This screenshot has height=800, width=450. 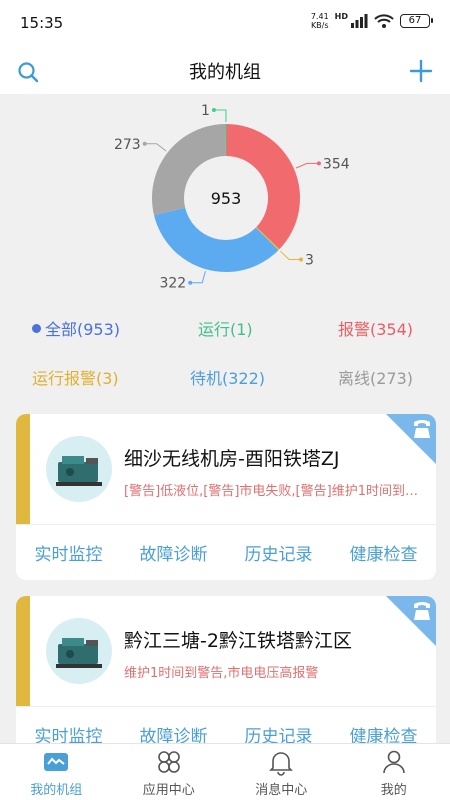 What do you see at coordinates (168, 762) in the screenshot?
I see `app-center-icon` at bounding box center [168, 762].